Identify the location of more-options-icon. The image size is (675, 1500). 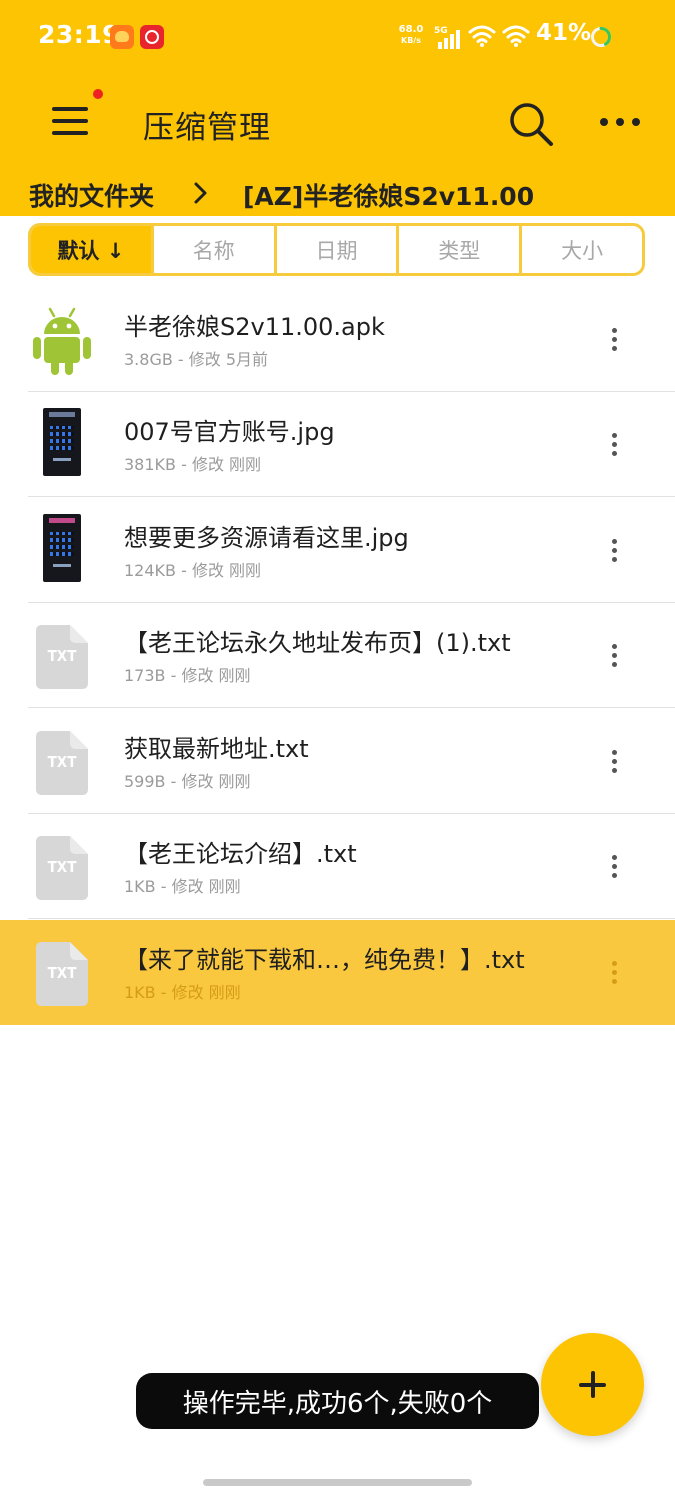
(620, 122).